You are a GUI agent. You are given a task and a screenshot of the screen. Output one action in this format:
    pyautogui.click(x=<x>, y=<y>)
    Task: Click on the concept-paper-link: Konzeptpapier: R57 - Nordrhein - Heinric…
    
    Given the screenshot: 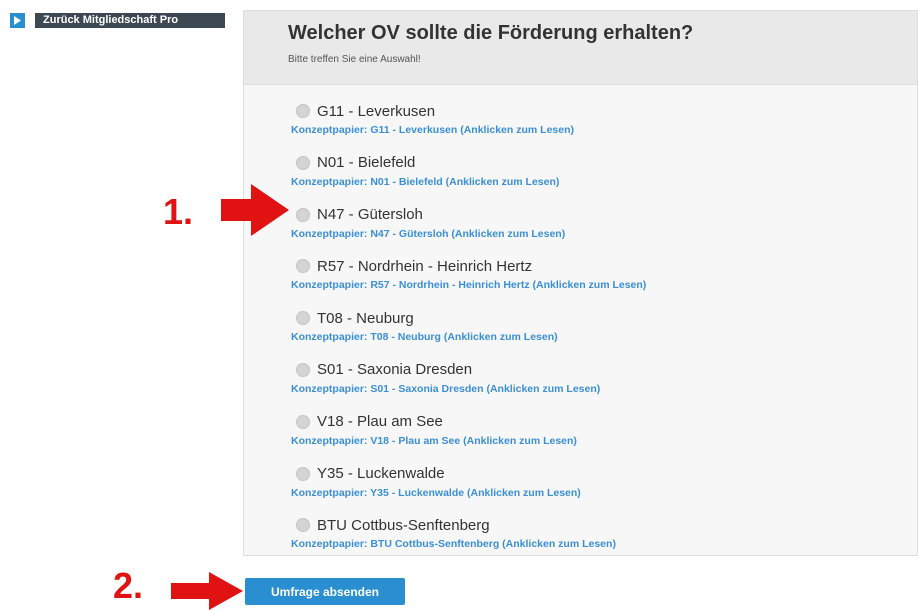 What is the action you would take?
    pyautogui.click(x=604, y=285)
    